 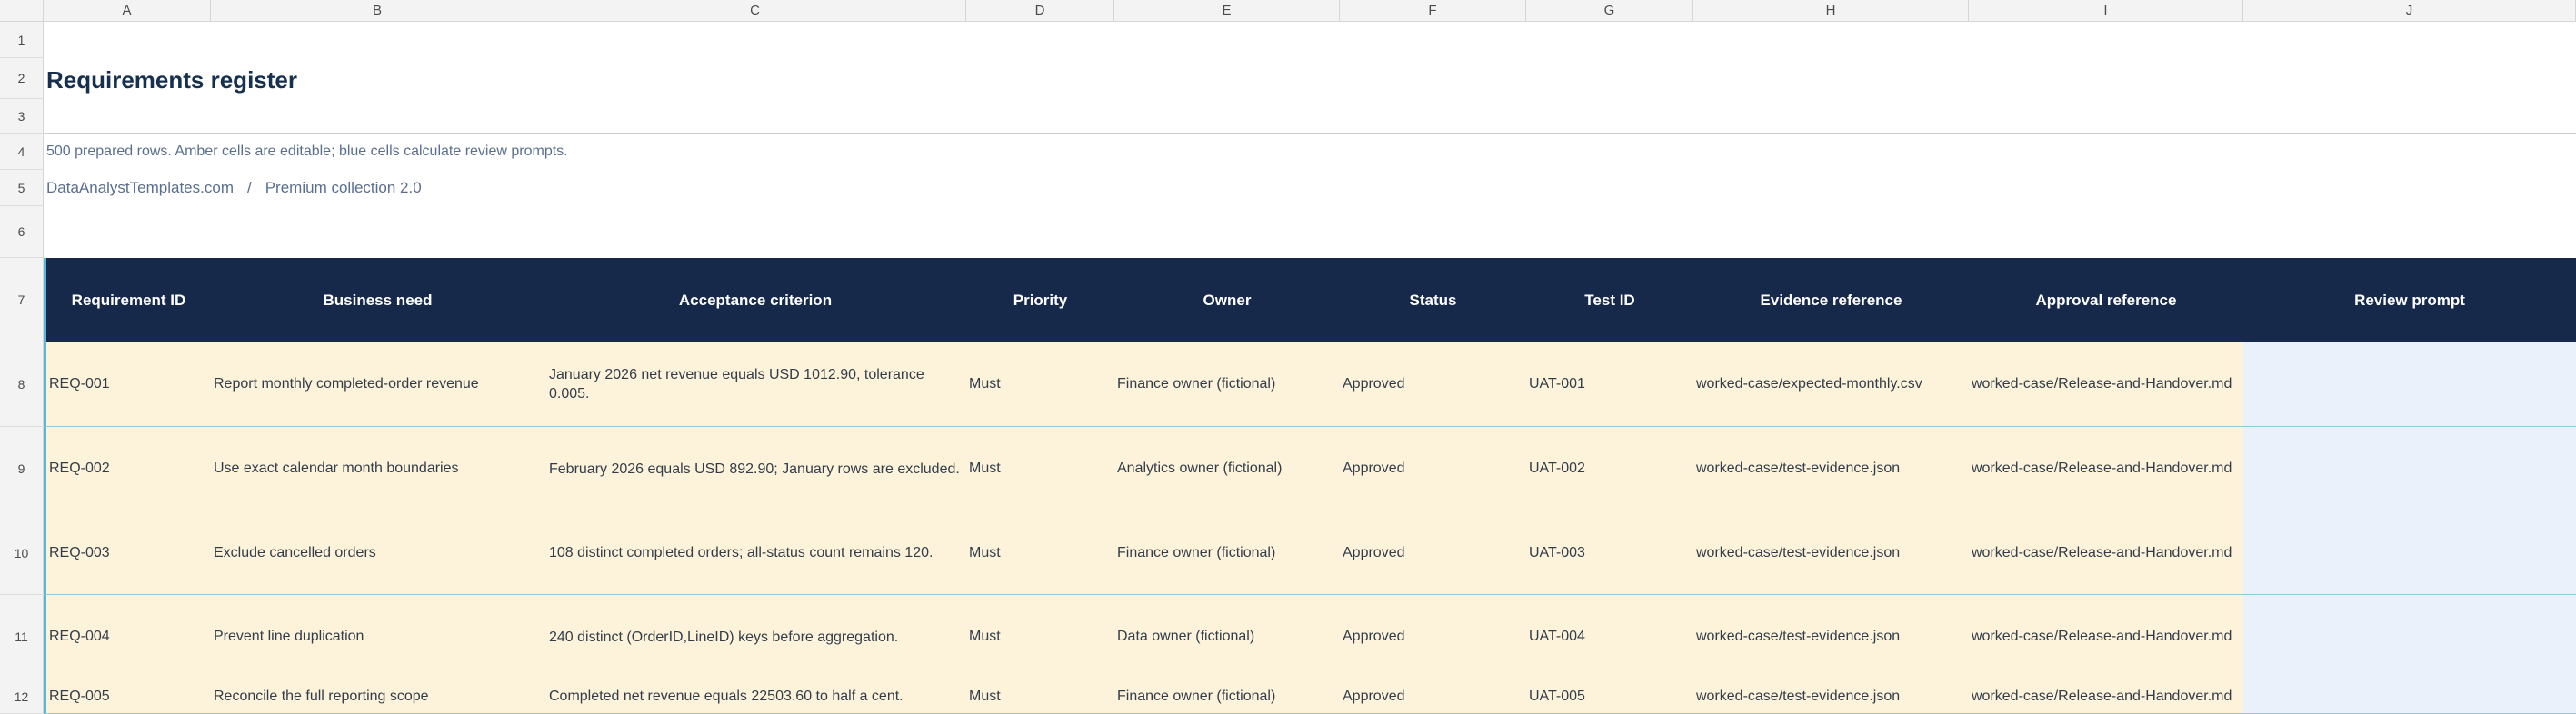 What do you see at coordinates (22, 384) in the screenshot?
I see `row-header-8: 8` at bounding box center [22, 384].